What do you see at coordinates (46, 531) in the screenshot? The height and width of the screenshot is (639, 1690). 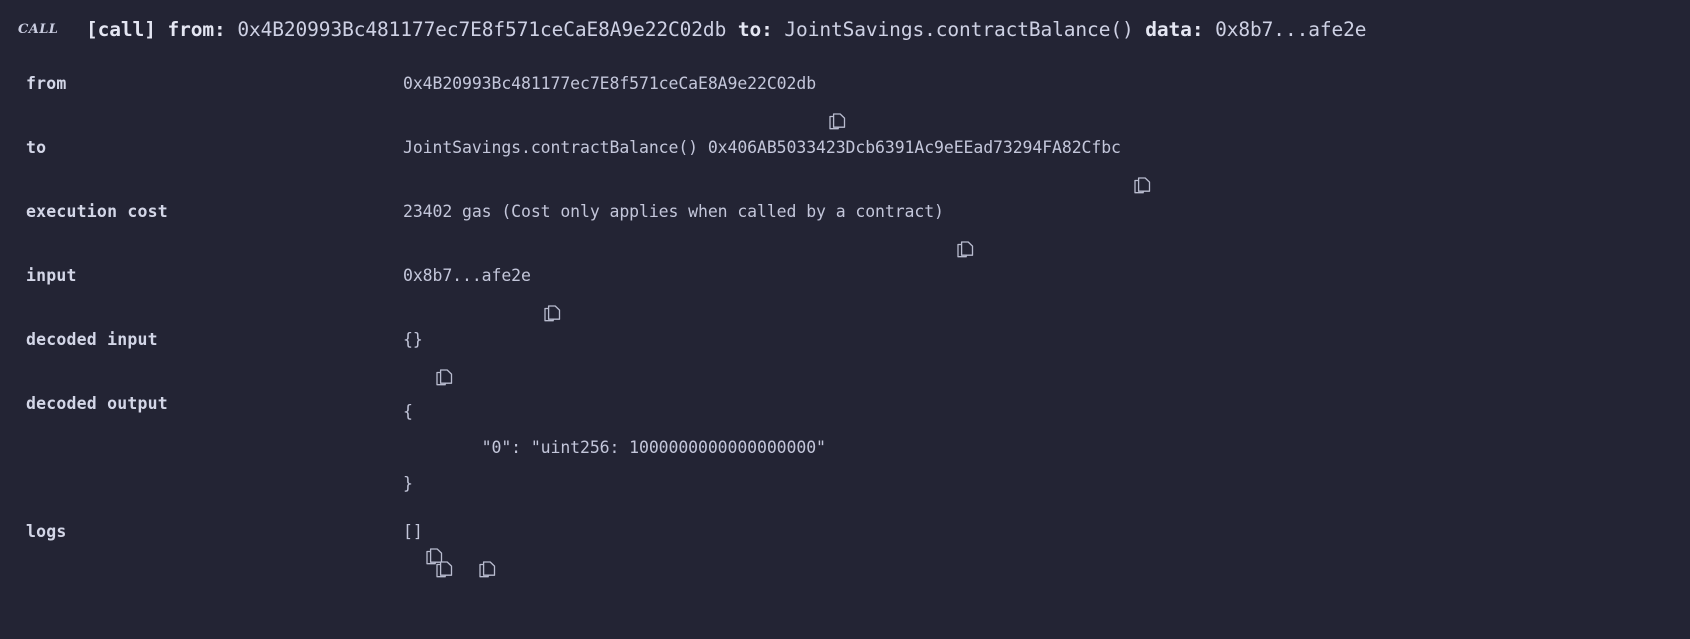 I see `row-label-logs: logs` at bounding box center [46, 531].